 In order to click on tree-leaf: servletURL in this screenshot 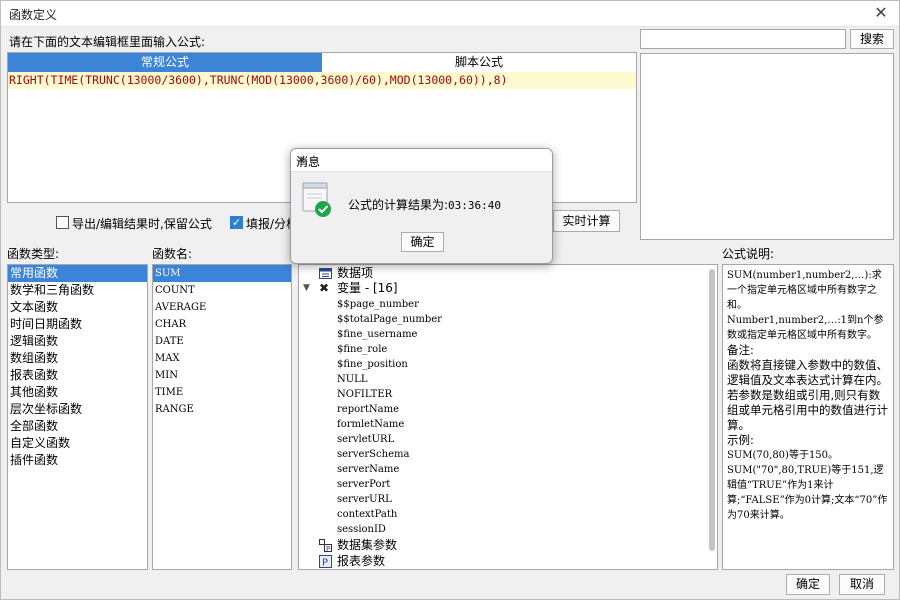, I will do `click(365, 439)`.